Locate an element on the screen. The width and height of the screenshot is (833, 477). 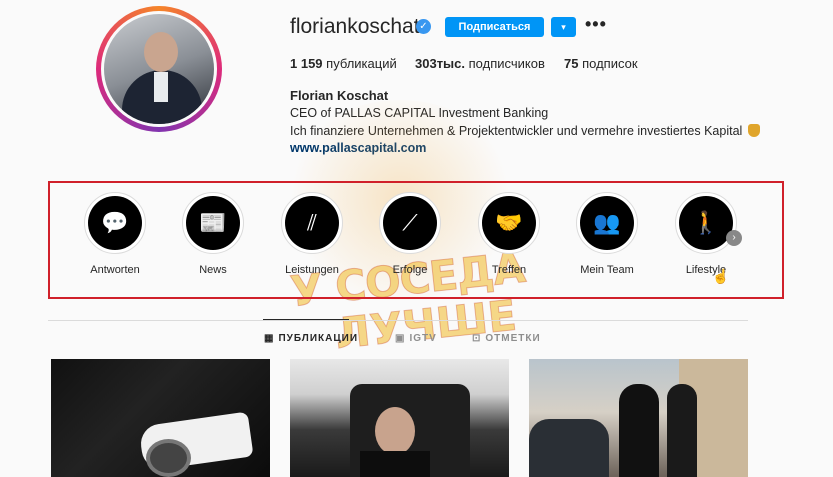
highlight-label: Antworten is located at coordinates (115, 270).